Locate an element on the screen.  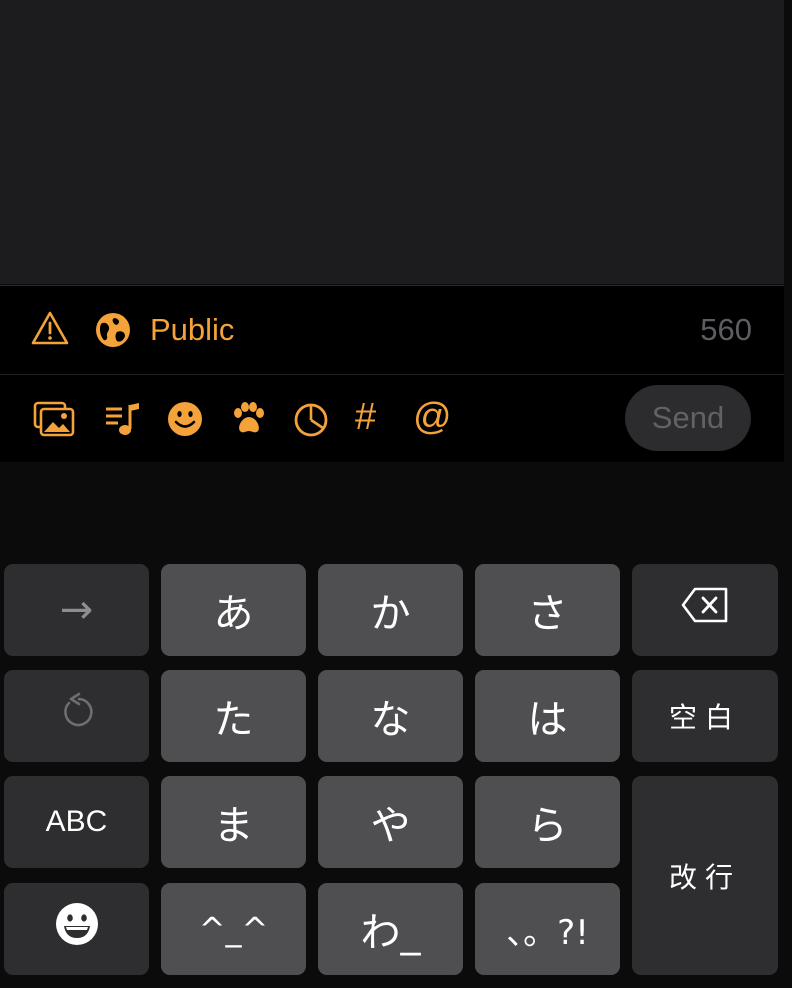
key-space: 空白 is located at coordinates (705, 716).